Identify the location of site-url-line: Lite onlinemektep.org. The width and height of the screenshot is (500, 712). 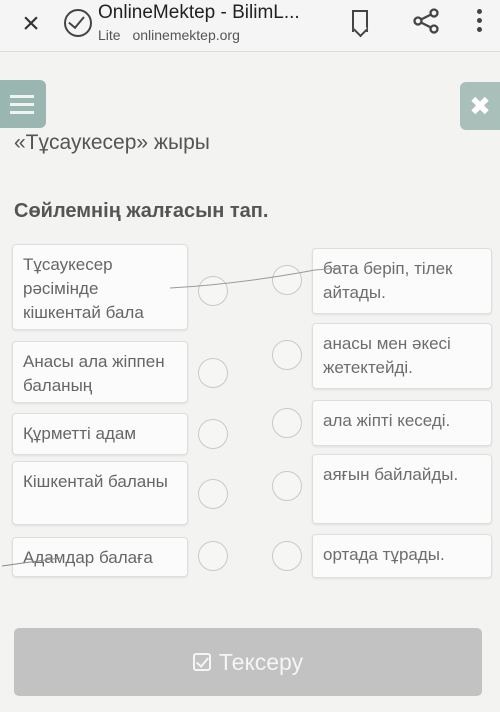
(169, 35).